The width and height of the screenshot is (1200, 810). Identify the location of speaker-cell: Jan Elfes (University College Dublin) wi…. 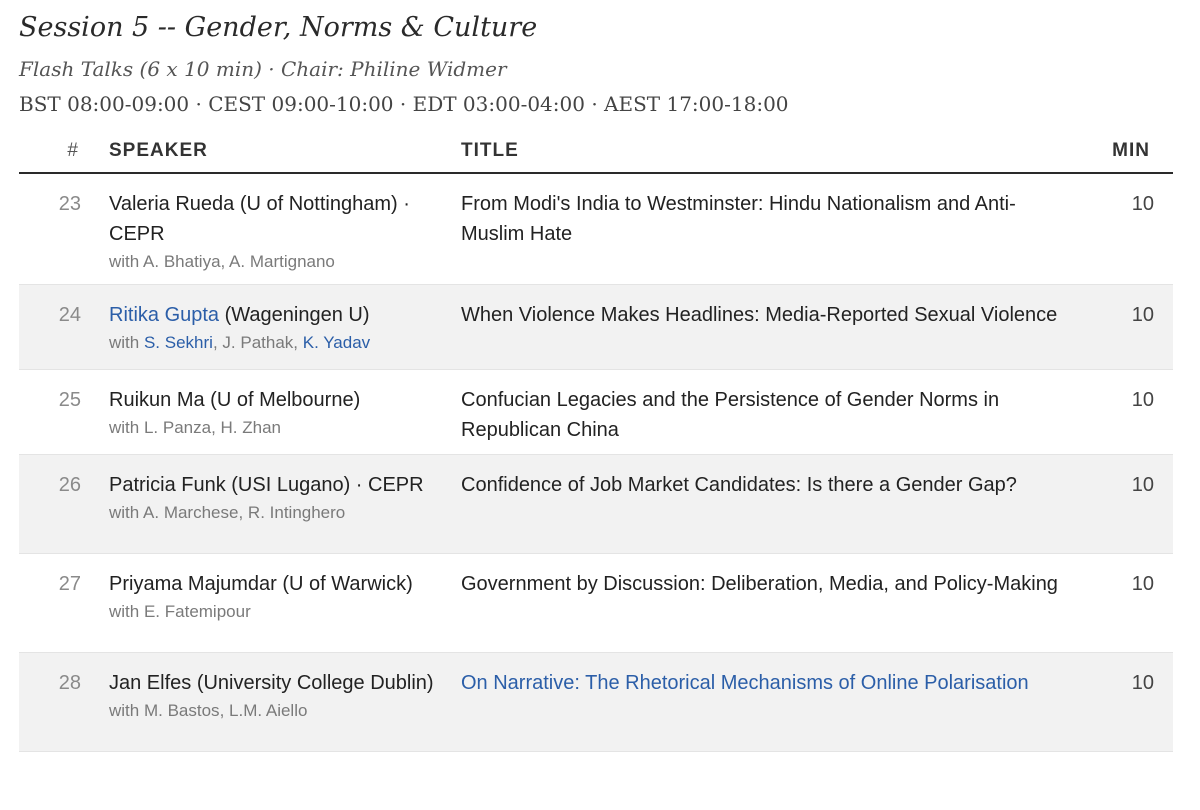
(285, 702).